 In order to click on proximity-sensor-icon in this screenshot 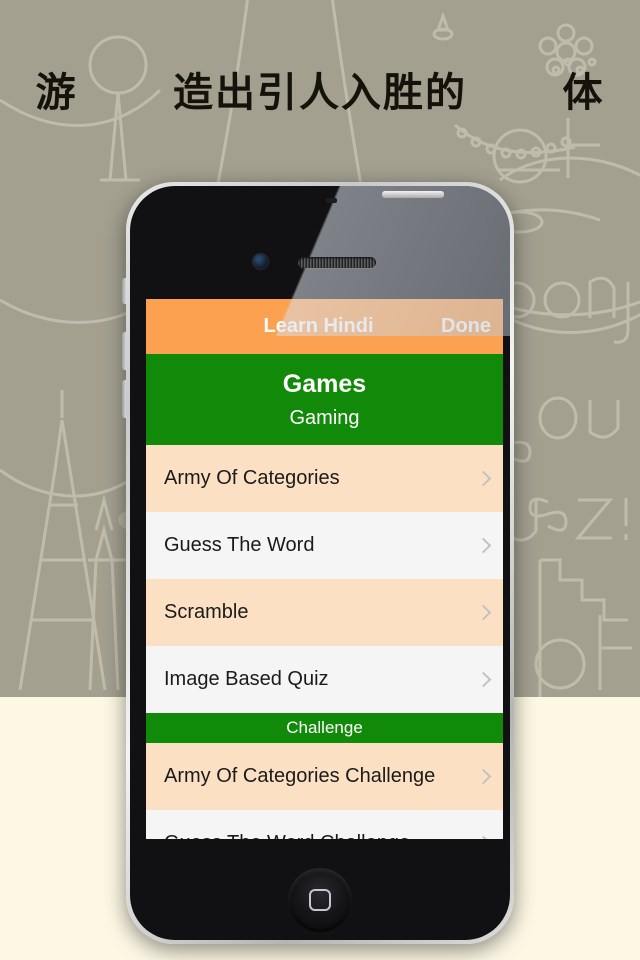, I will do `click(331, 200)`.